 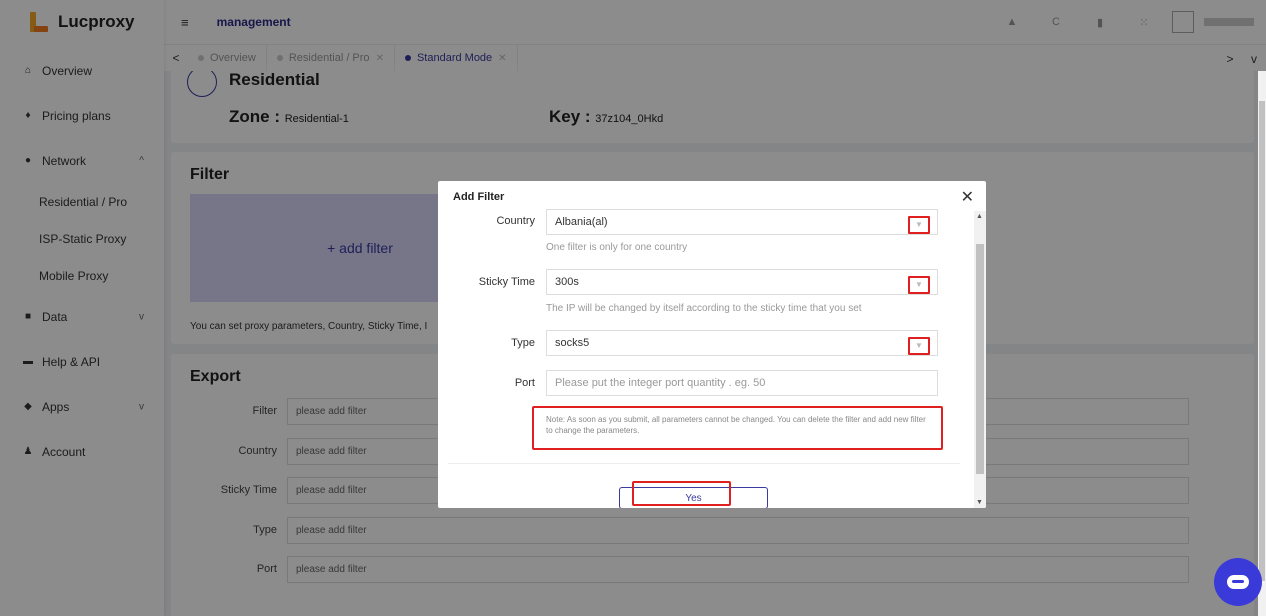 I want to click on scroll-up-icon: ▲, so click(x=979, y=216).